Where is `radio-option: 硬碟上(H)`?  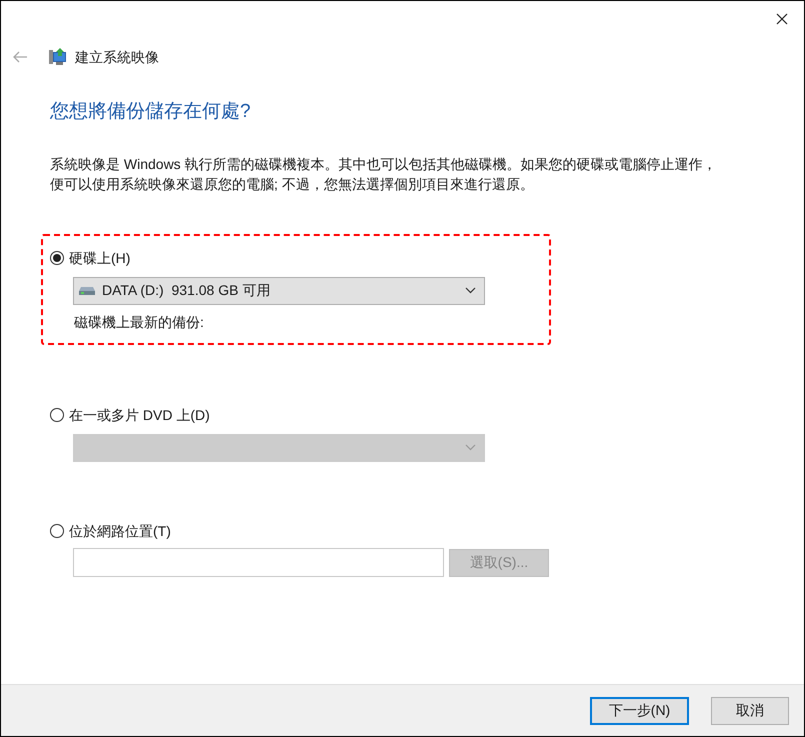 radio-option: 硬碟上(H) is located at coordinates (299, 258).